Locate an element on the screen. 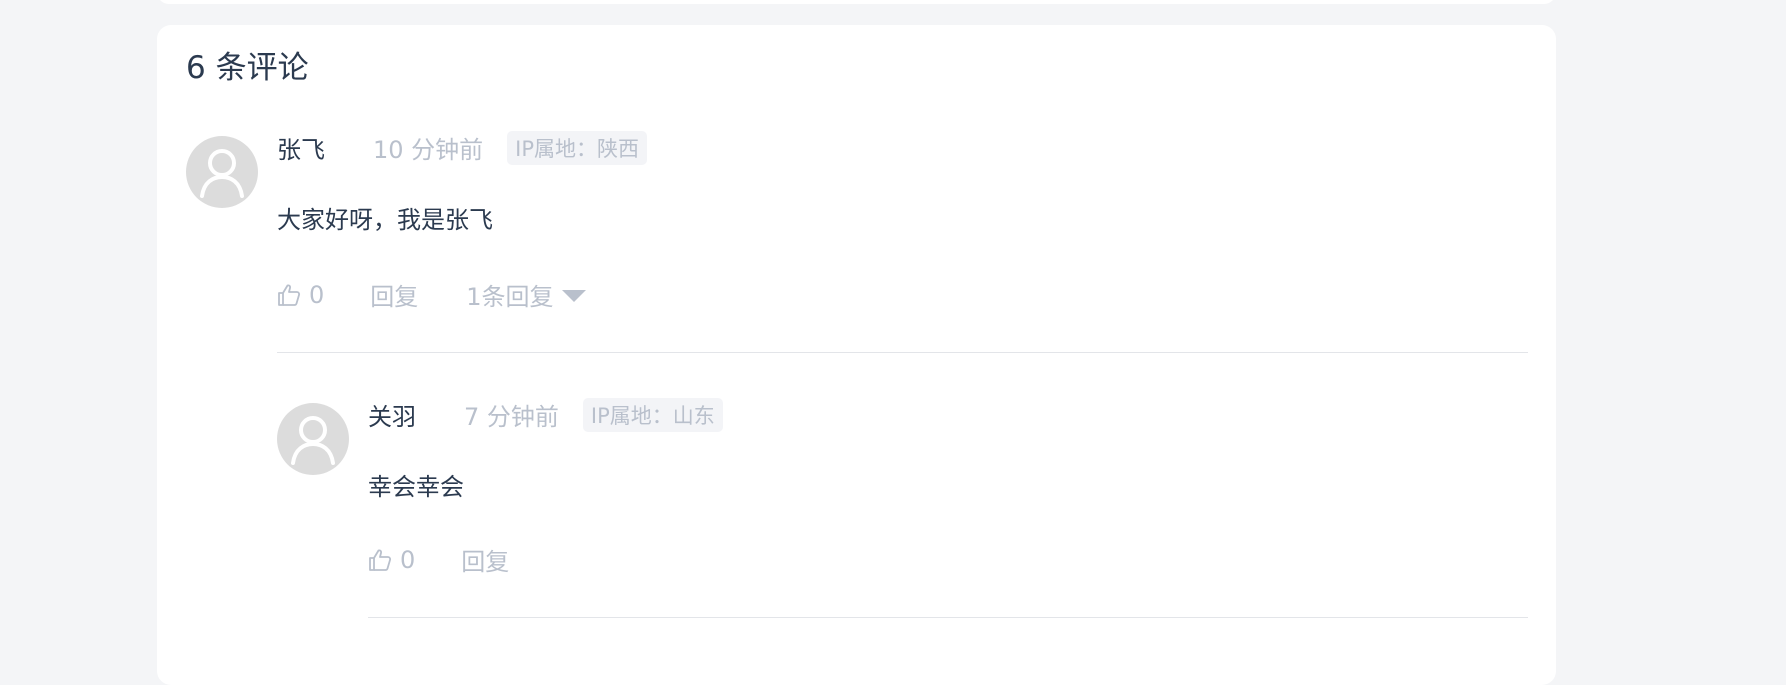 The height and width of the screenshot is (685, 1786). reply-content: 幸会幸会 is located at coordinates (416, 487).